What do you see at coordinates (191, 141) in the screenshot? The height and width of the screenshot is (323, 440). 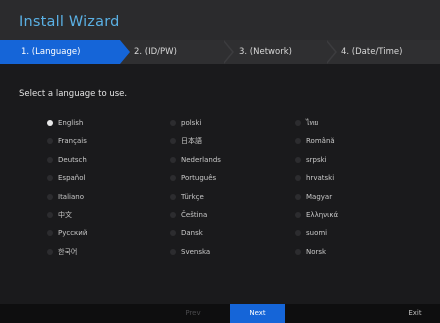 I see `language-label: 日本語` at bounding box center [191, 141].